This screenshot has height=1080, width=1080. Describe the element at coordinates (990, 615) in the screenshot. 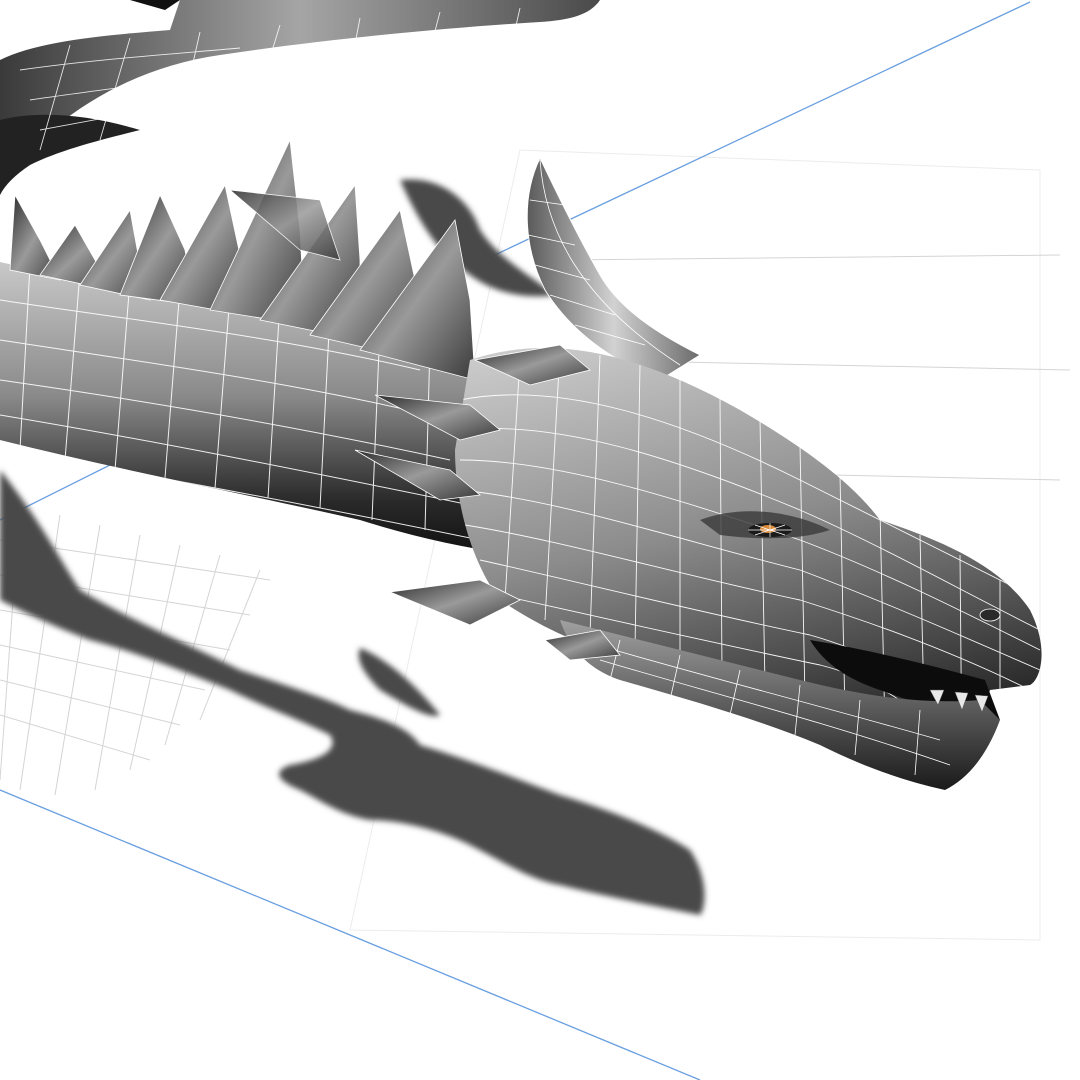

I see `dragon-nostril` at that location.